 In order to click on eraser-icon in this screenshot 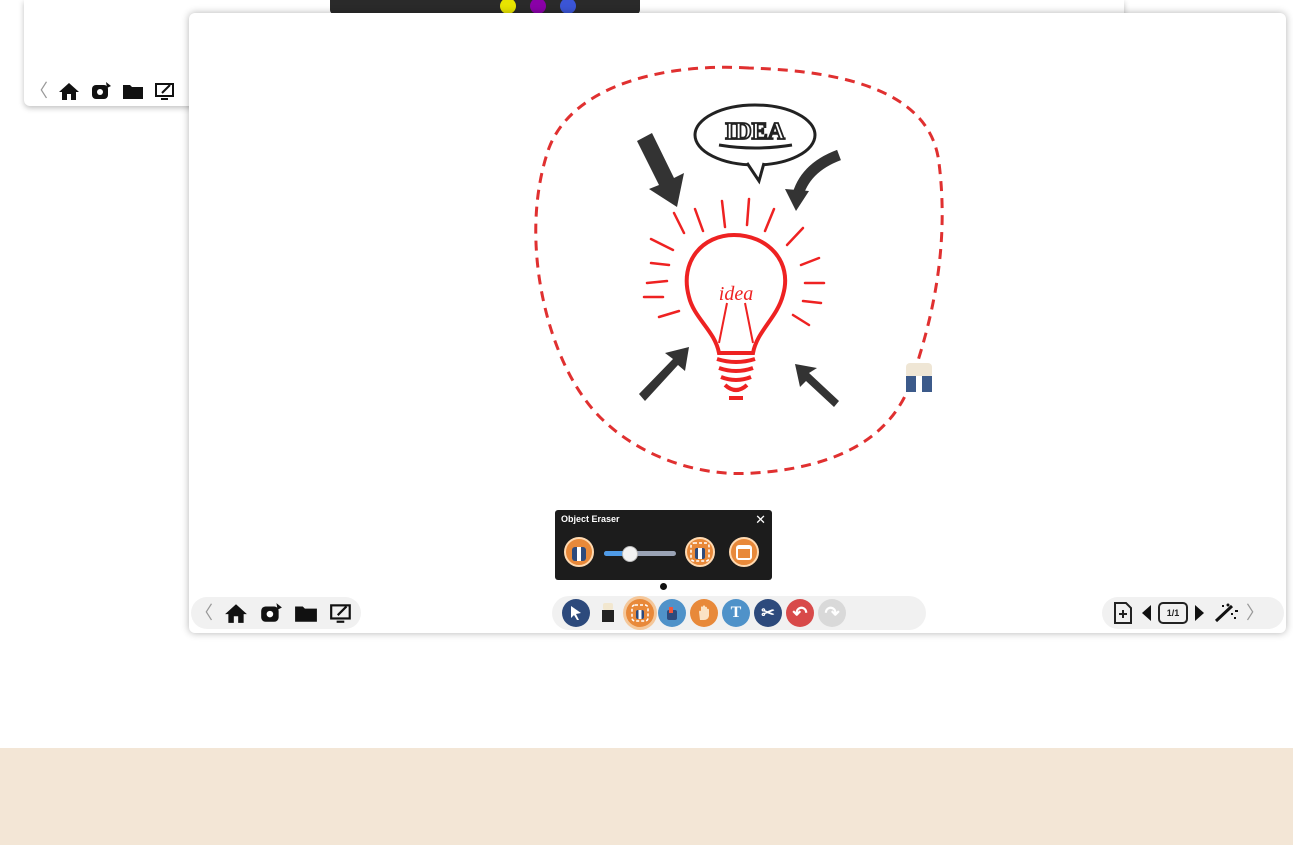, I will do `click(640, 613)`.